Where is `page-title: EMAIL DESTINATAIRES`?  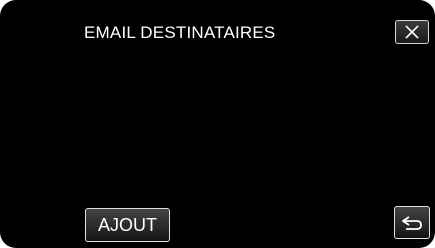 page-title: EMAIL DESTINATAIRES is located at coordinates (180, 32).